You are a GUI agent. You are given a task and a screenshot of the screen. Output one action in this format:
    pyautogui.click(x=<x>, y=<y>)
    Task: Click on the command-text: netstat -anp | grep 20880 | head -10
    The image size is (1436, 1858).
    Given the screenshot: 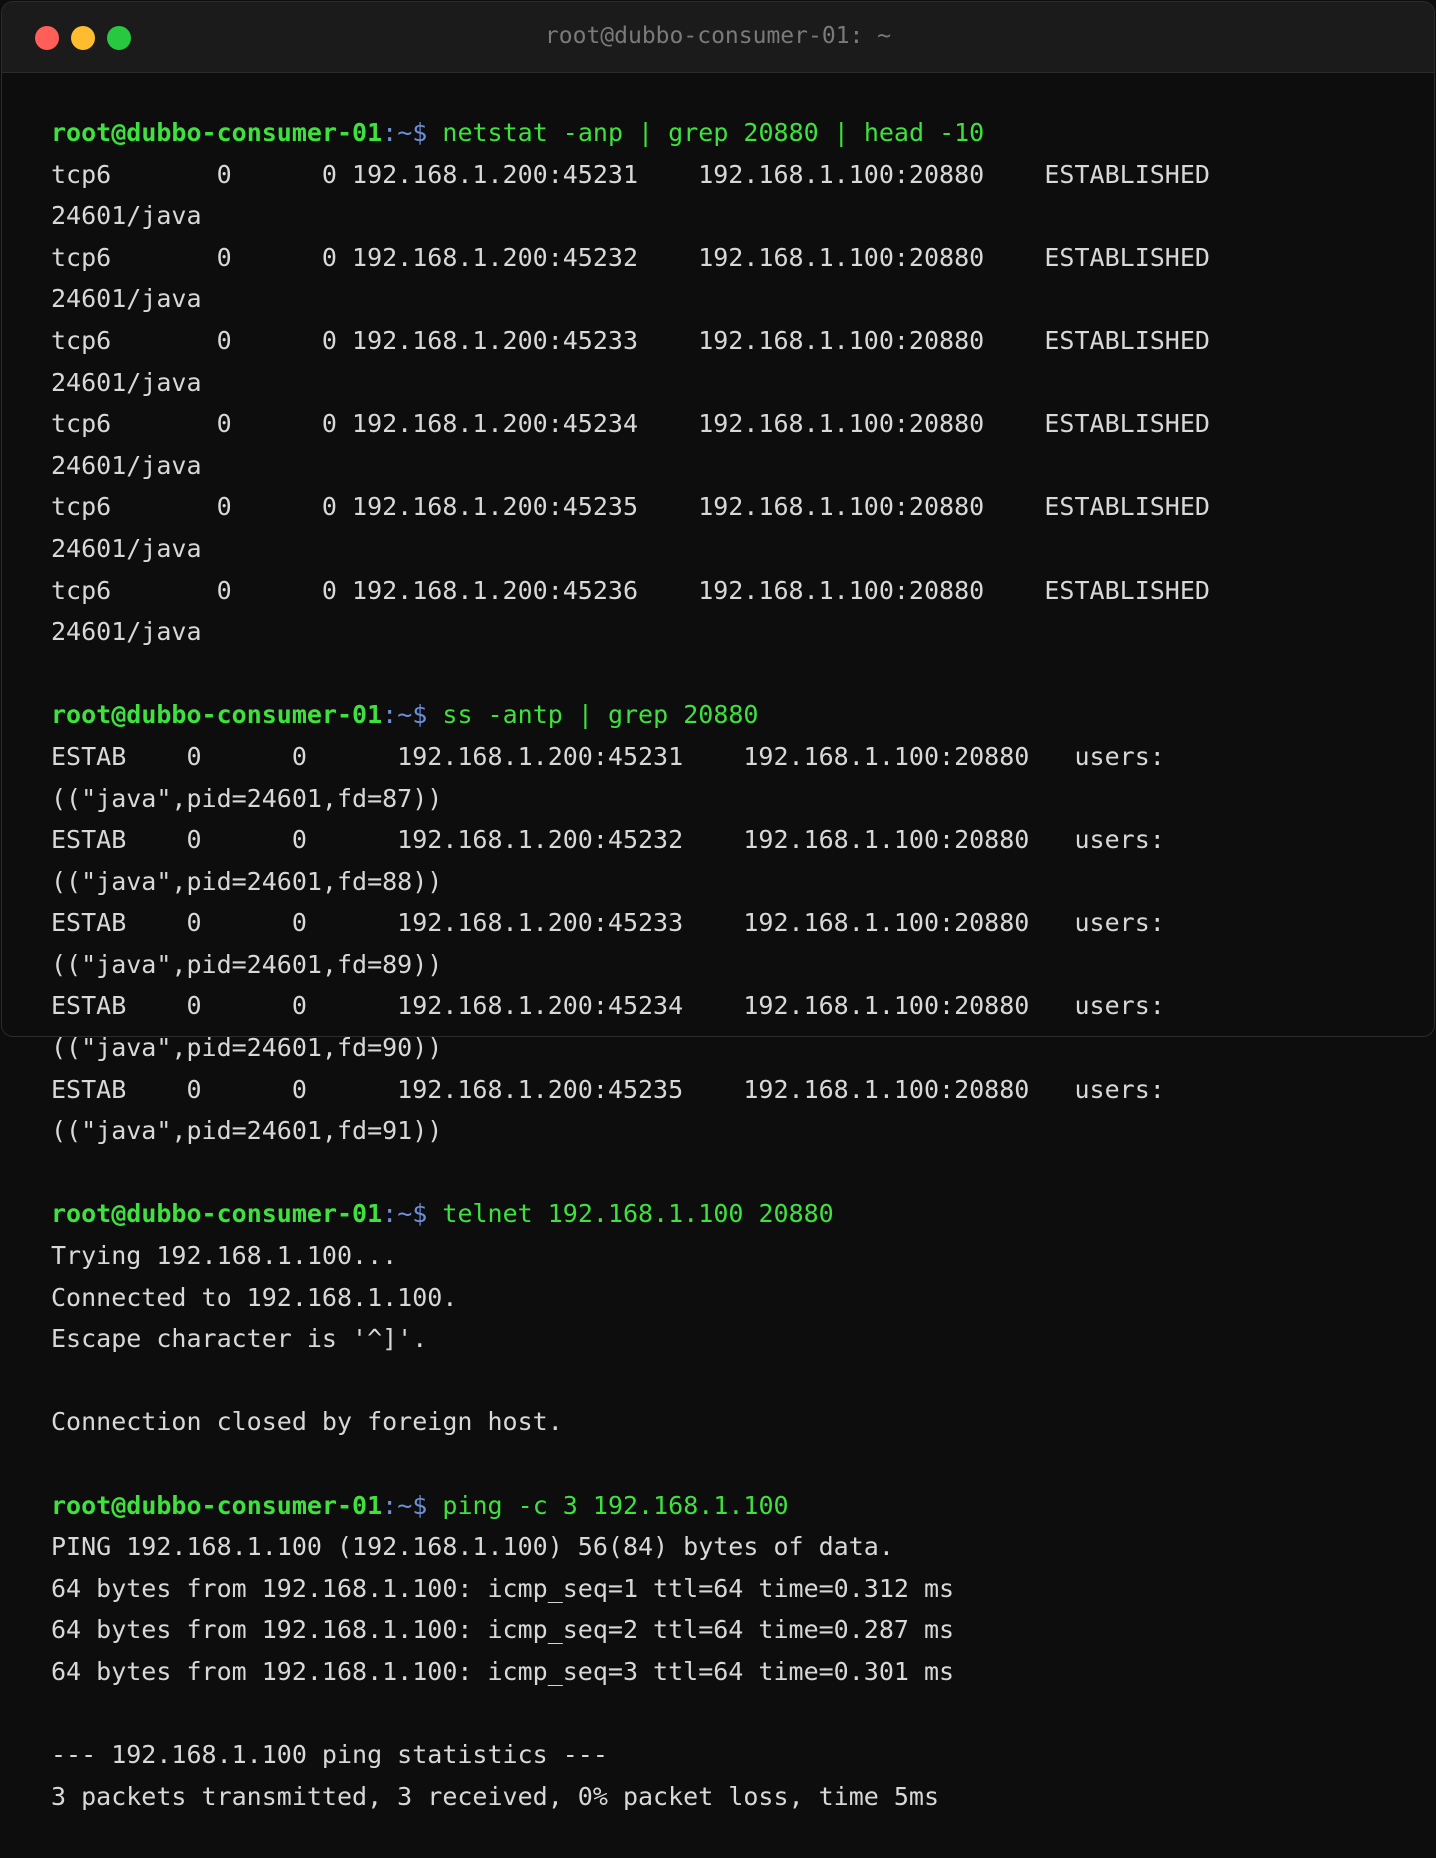 What is the action you would take?
    pyautogui.click(x=713, y=132)
    